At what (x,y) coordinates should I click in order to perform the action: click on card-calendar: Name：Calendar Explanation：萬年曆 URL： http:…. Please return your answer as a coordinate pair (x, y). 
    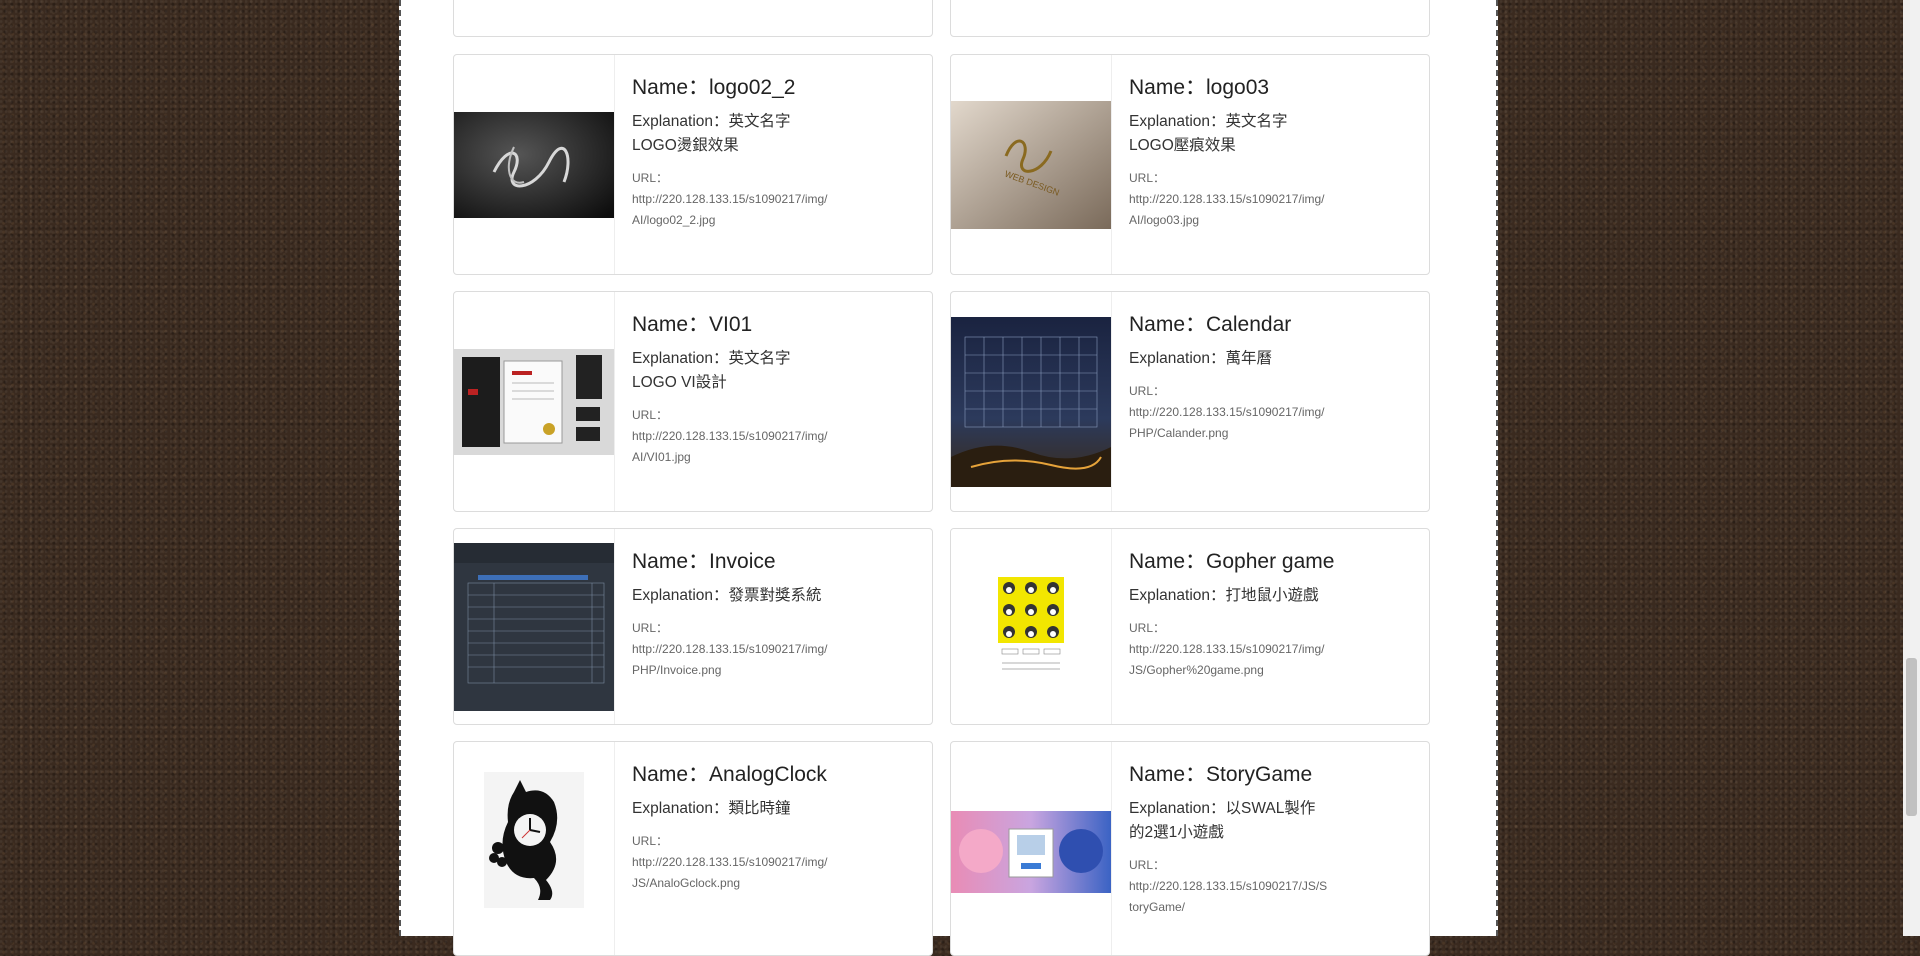
    Looking at the image, I should click on (1190, 401).